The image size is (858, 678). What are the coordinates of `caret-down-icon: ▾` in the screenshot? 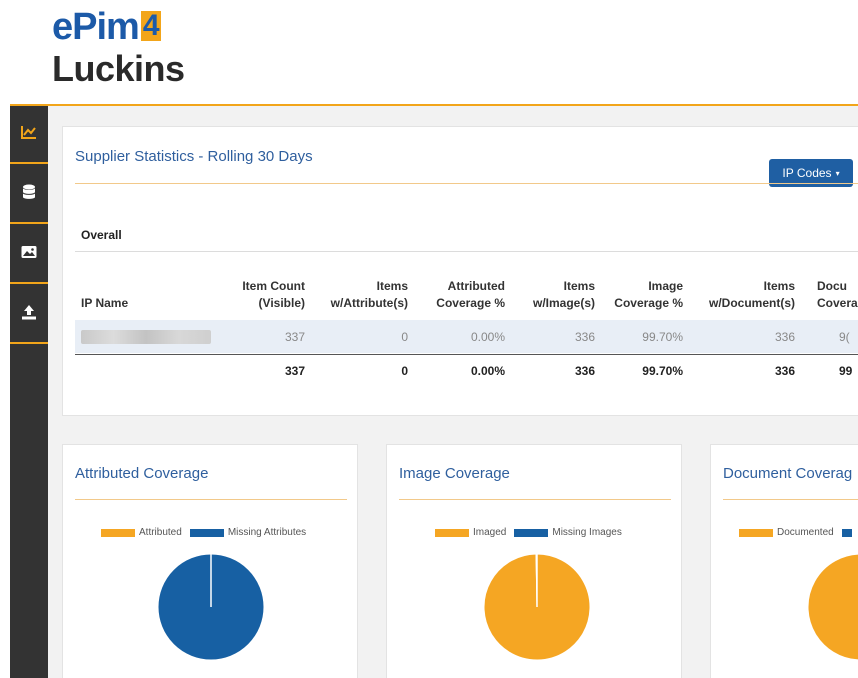 It's located at (837, 173).